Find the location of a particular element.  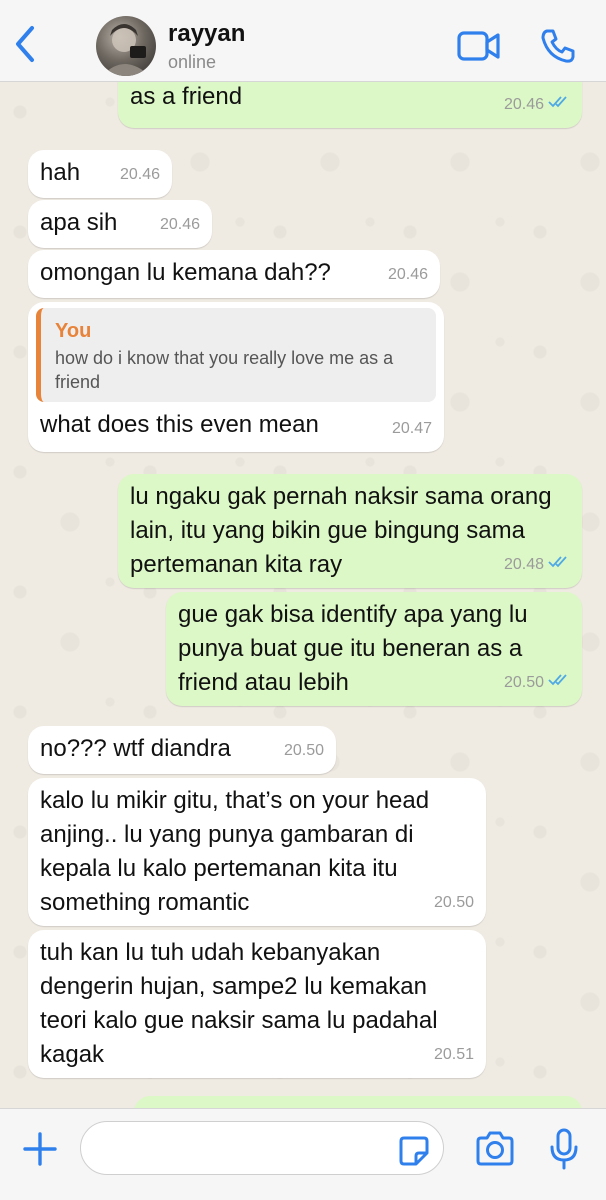

message-time: 20.51 is located at coordinates (453, 1054).